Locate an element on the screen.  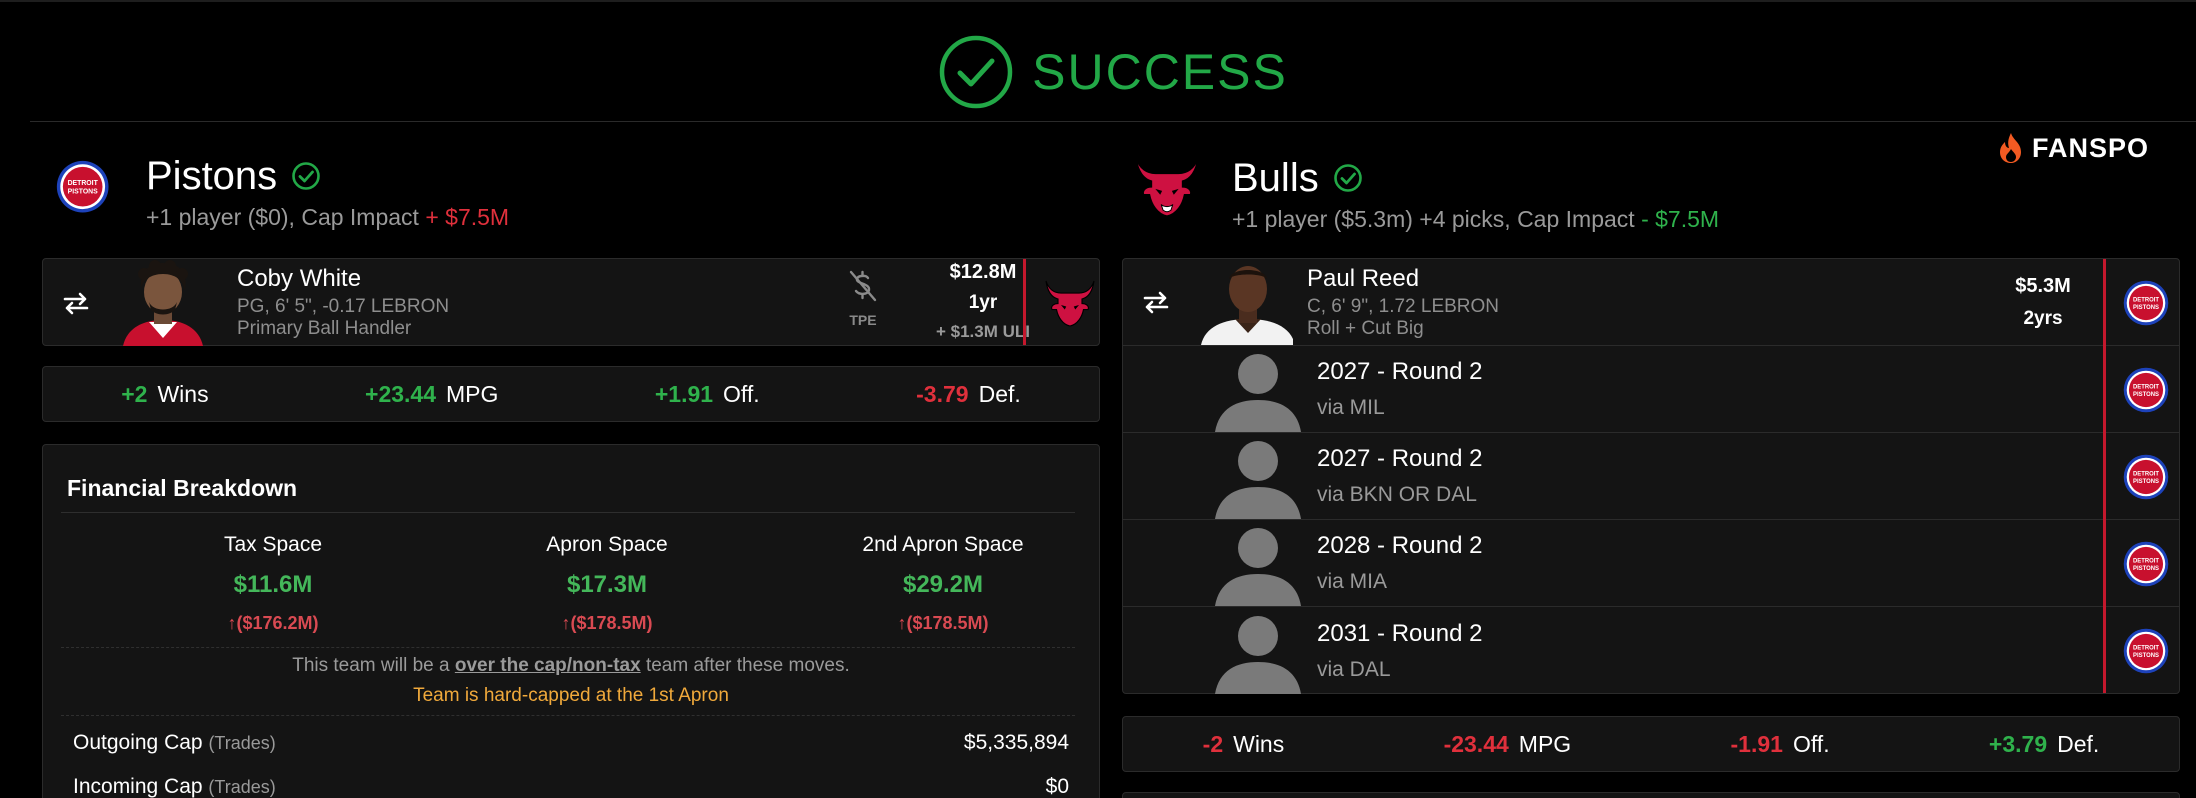
draft-pick-row: 2031 - Round 2 via DAL is located at coordinates (1651, 650).